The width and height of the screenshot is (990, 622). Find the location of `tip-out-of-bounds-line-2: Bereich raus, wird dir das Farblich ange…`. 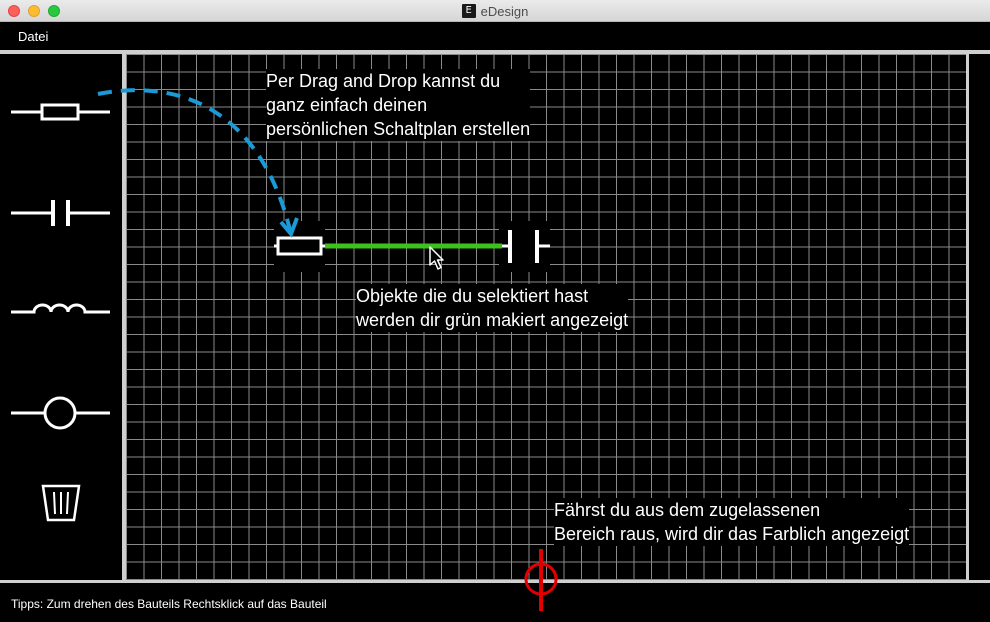

tip-out-of-bounds-line-2: Bereich raus, wird dir das Farblich ange… is located at coordinates (732, 534).